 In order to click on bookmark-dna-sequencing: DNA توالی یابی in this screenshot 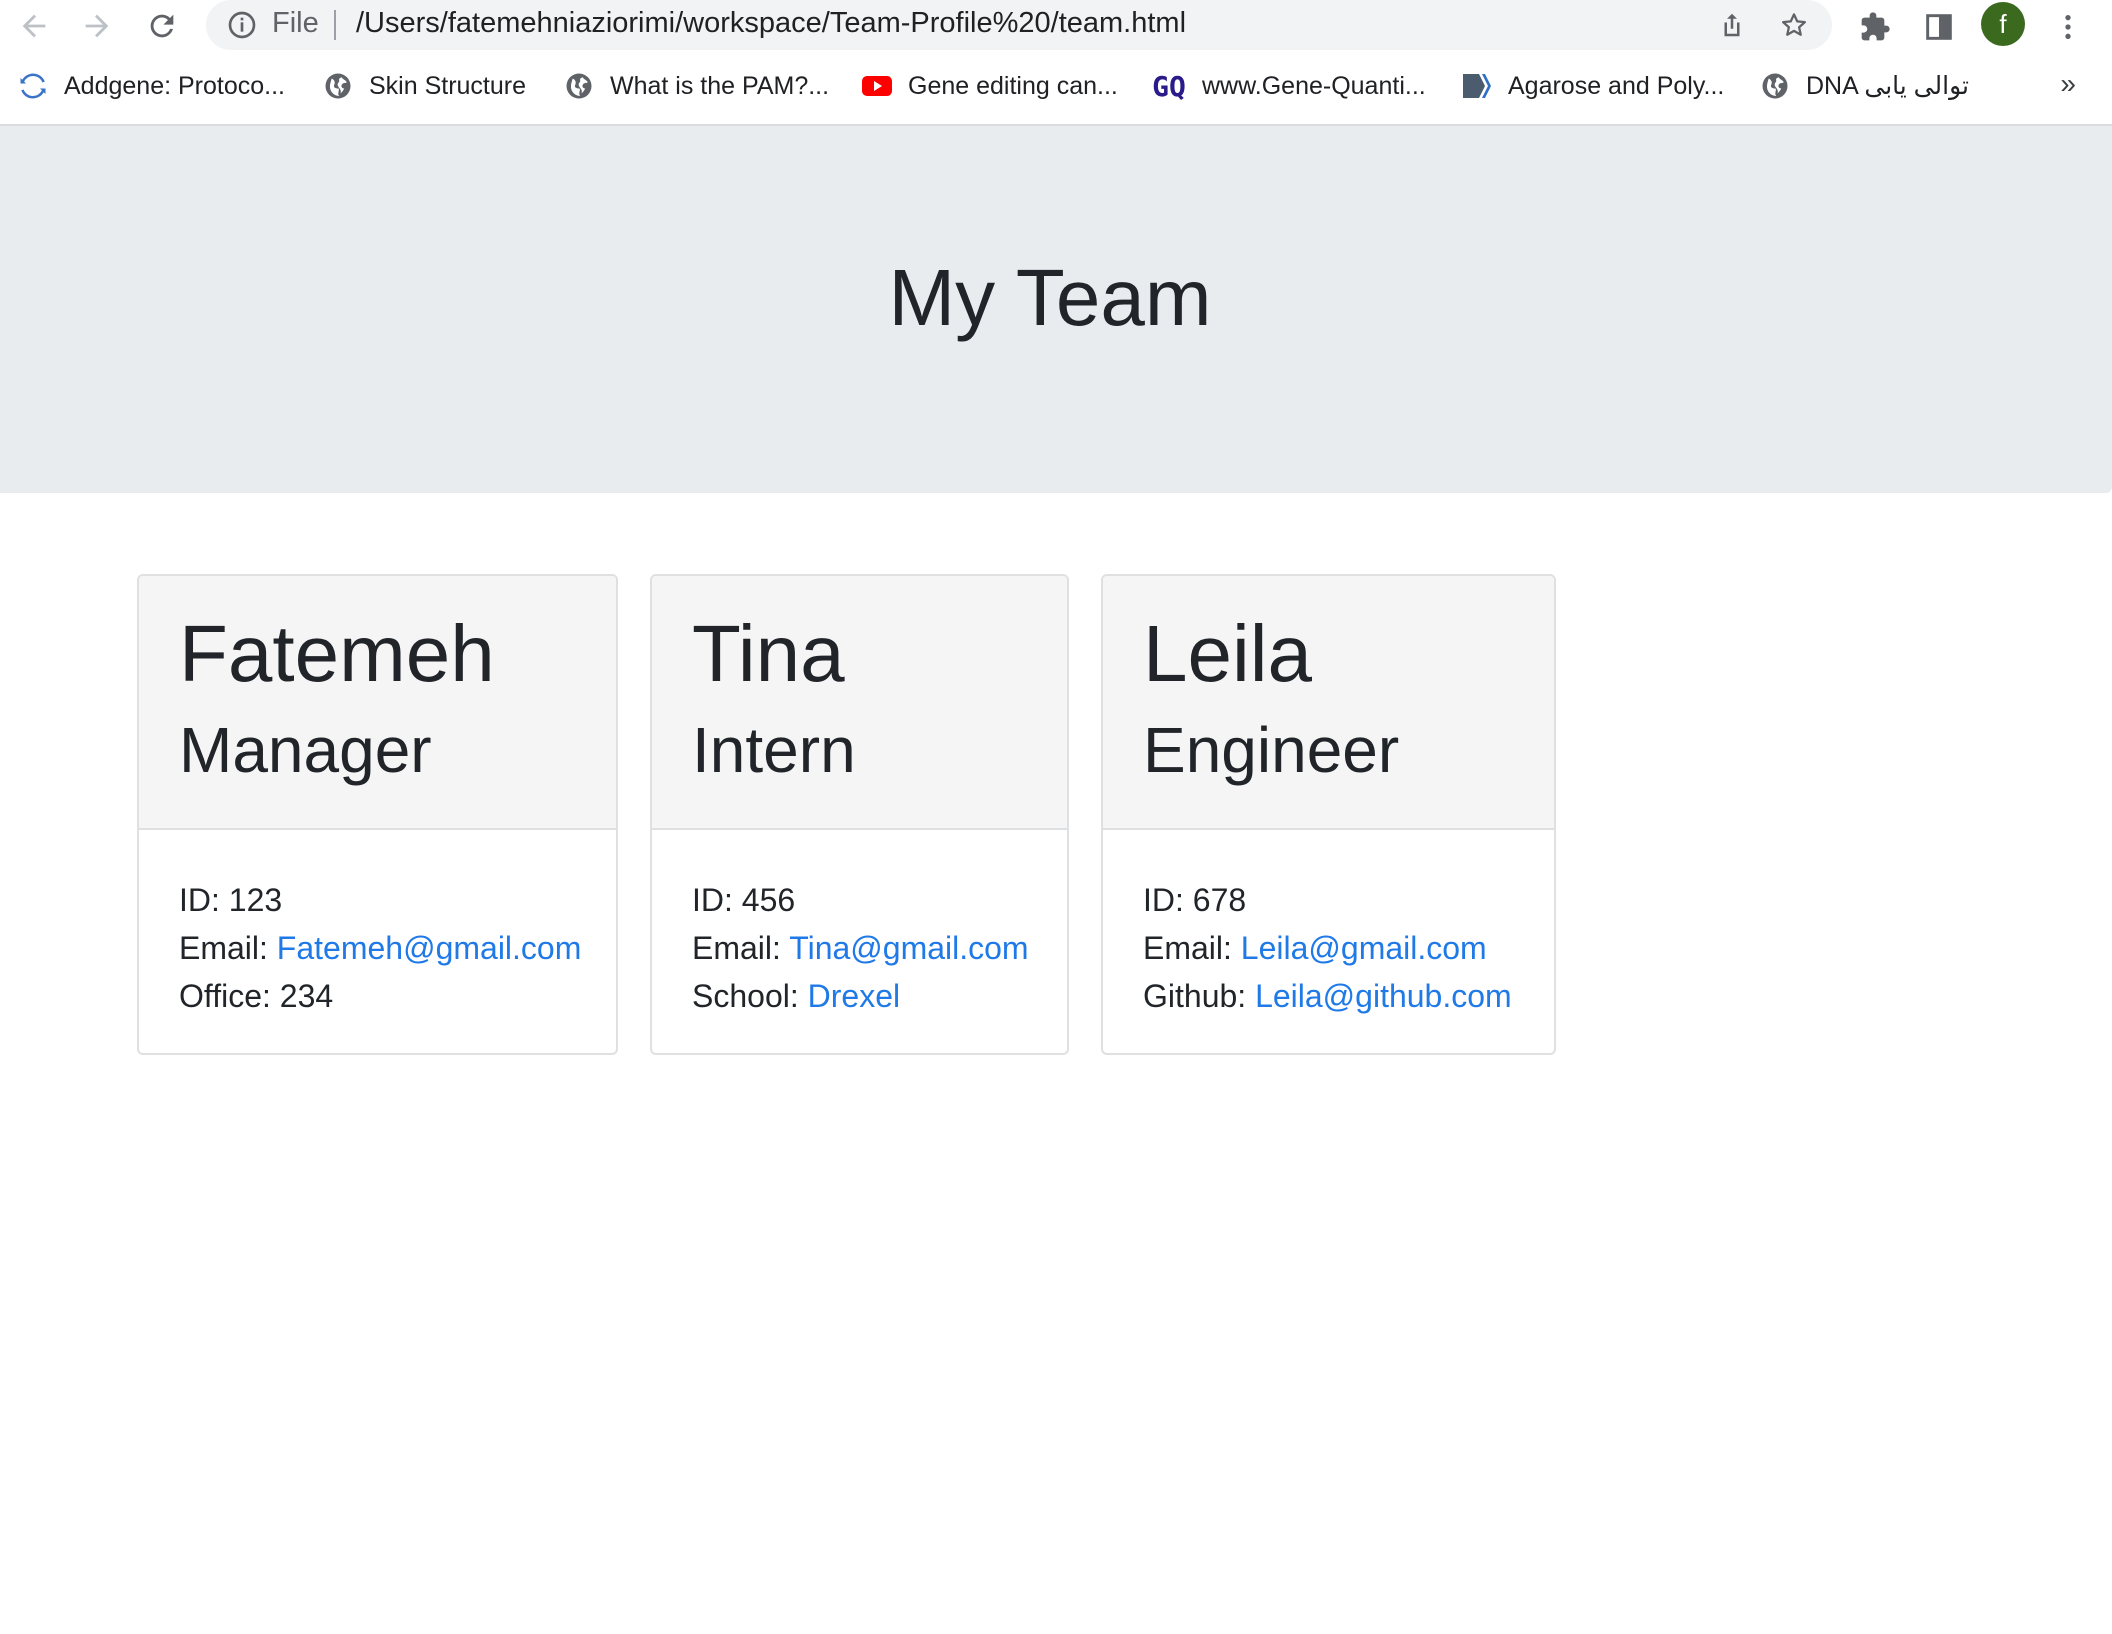, I will do `click(1864, 86)`.